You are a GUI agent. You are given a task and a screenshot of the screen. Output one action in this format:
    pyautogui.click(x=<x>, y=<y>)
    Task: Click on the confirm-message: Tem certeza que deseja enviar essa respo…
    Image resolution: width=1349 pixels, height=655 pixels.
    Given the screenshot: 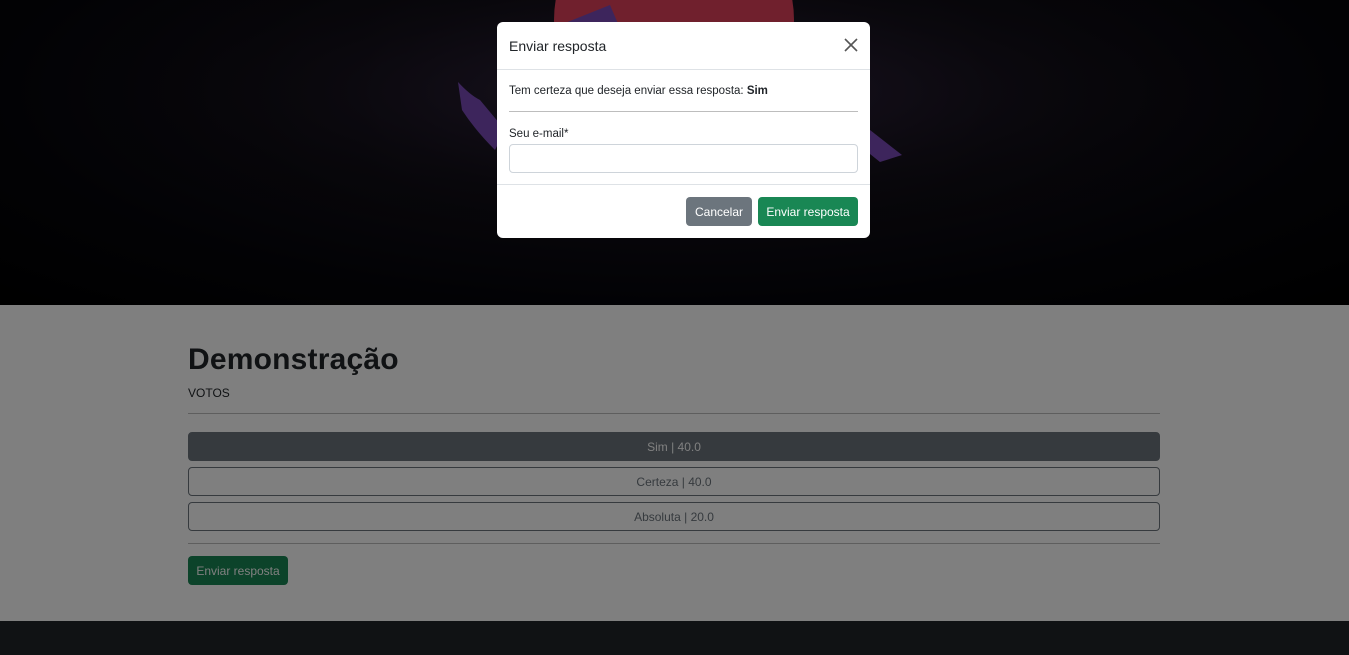 What is the action you would take?
    pyautogui.click(x=638, y=91)
    